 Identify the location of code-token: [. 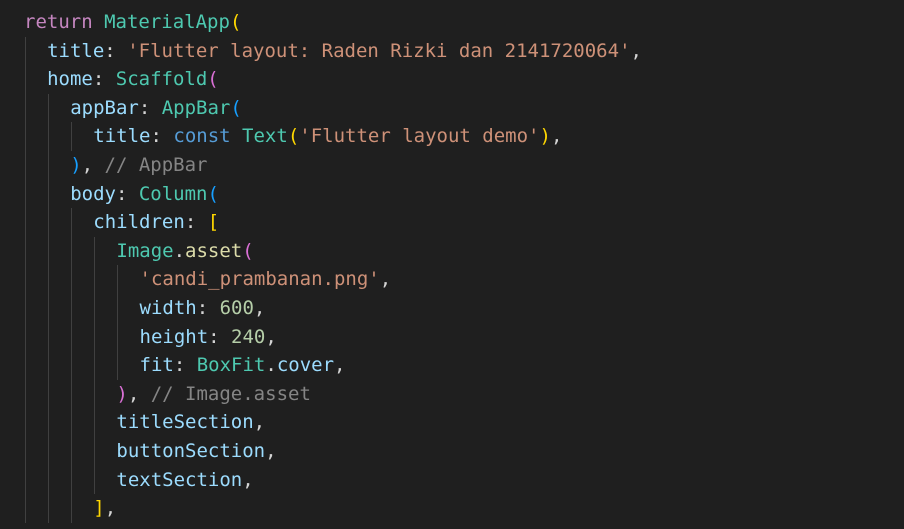
(213, 222).